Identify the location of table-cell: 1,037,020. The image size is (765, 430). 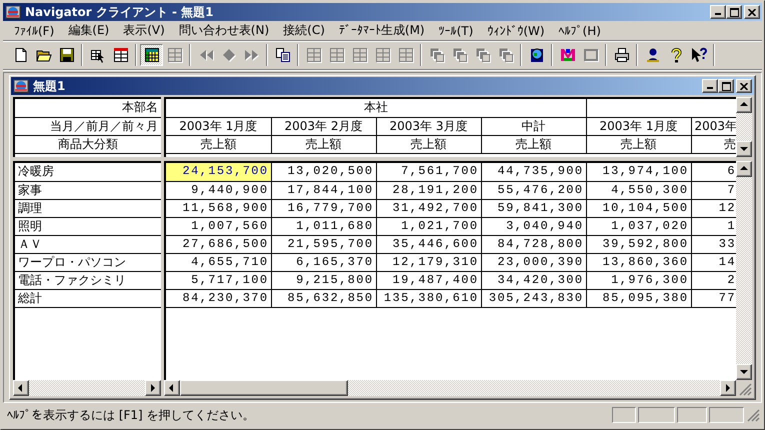
(638, 226).